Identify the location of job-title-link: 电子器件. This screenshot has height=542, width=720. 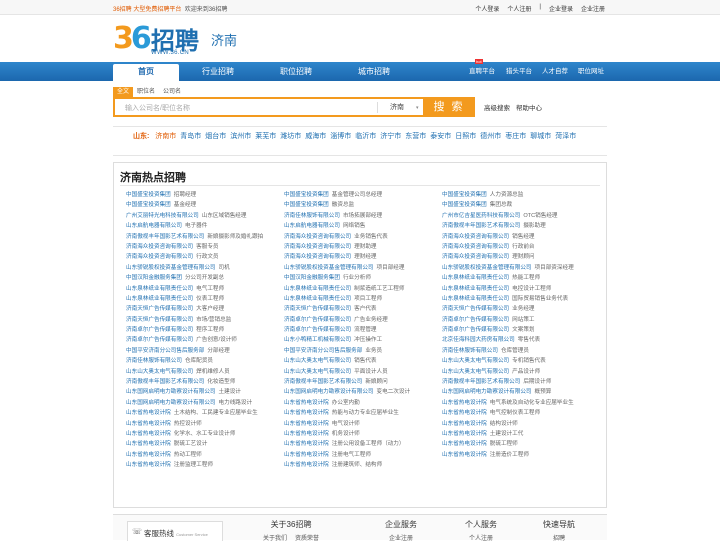
(196, 226).